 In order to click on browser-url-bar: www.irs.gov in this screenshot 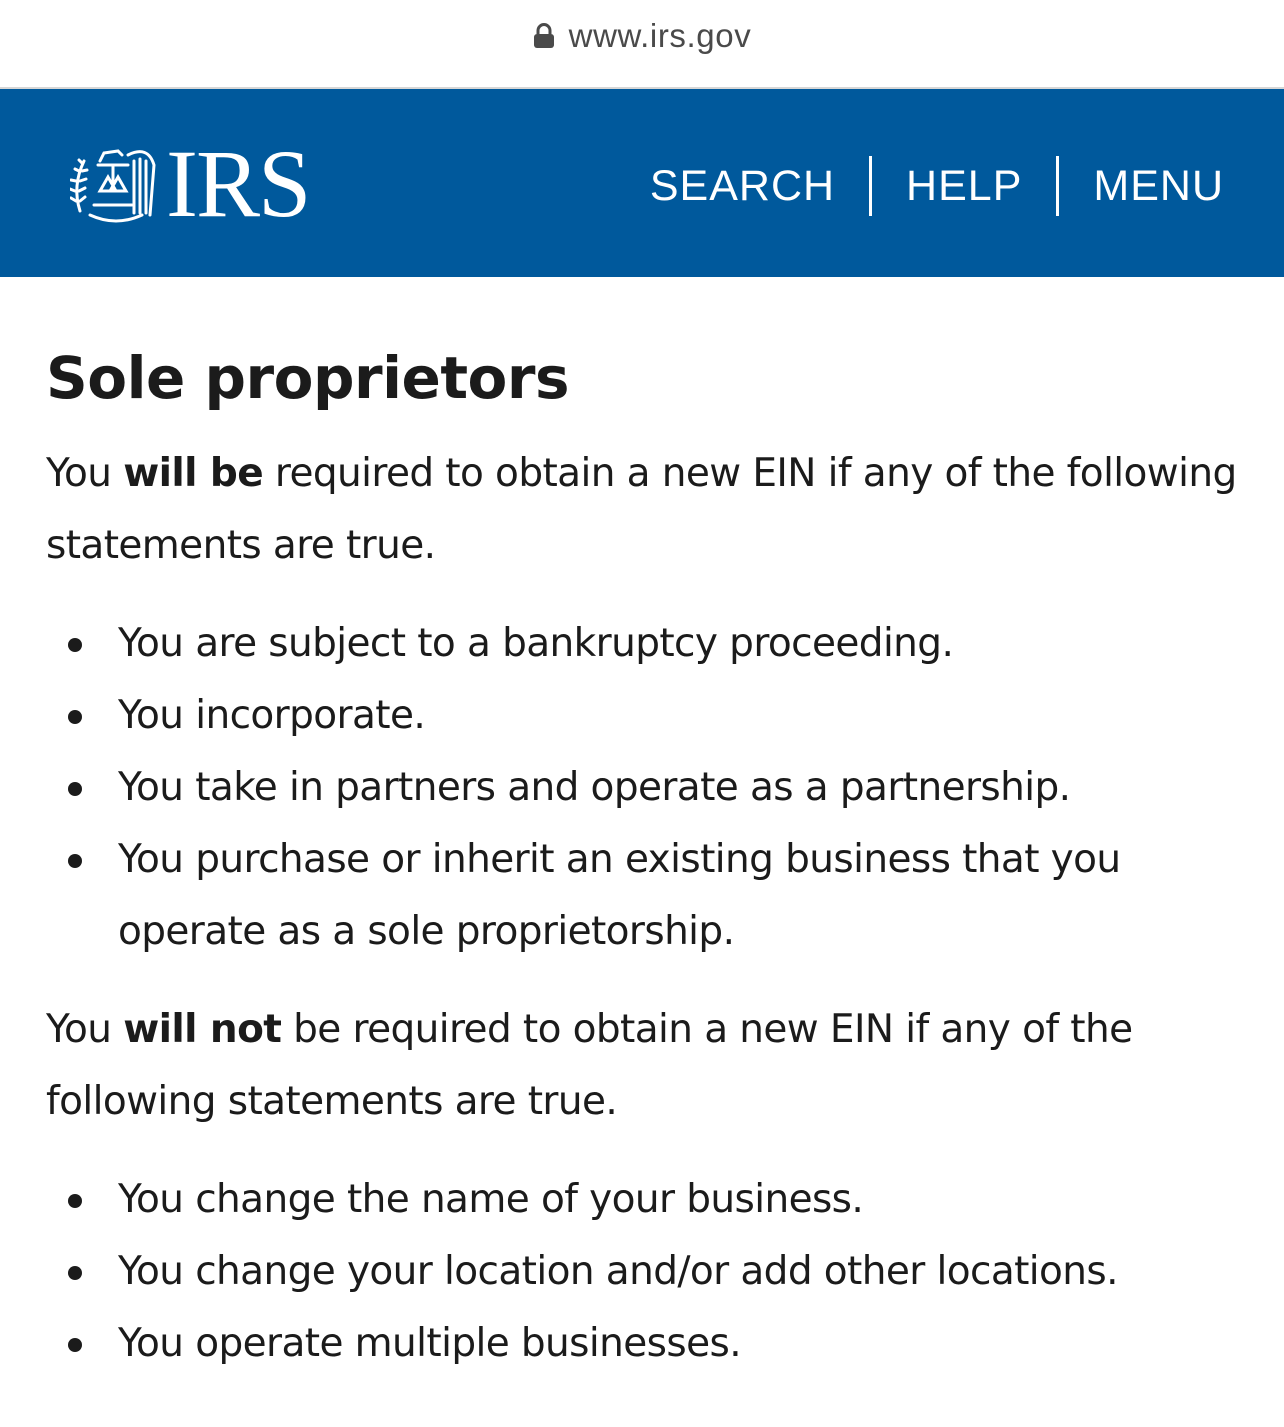, I will do `click(642, 44)`.